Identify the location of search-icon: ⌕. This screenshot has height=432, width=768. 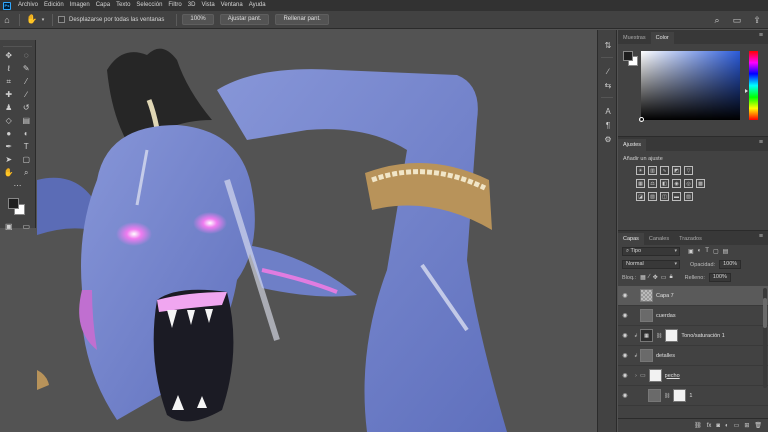
(717, 20).